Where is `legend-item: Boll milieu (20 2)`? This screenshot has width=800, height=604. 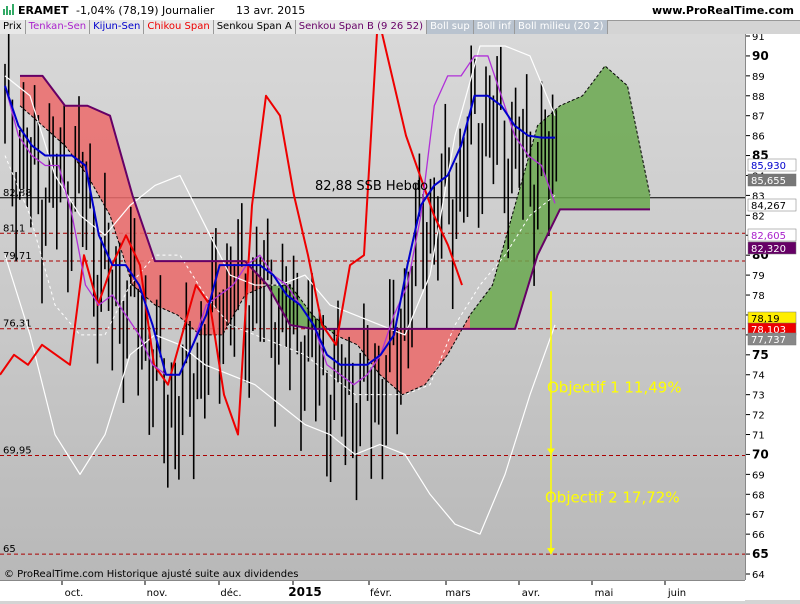
legend-item: Boll milieu (20 2) is located at coordinates (561, 27).